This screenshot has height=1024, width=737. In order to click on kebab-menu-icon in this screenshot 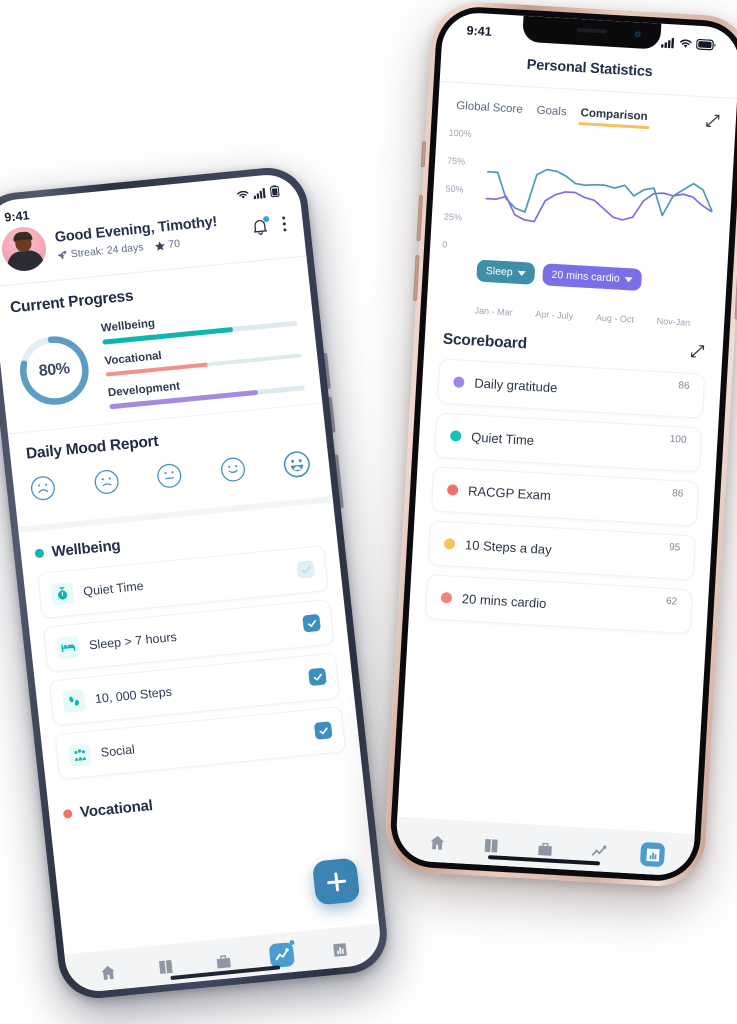, I will do `click(284, 224)`.